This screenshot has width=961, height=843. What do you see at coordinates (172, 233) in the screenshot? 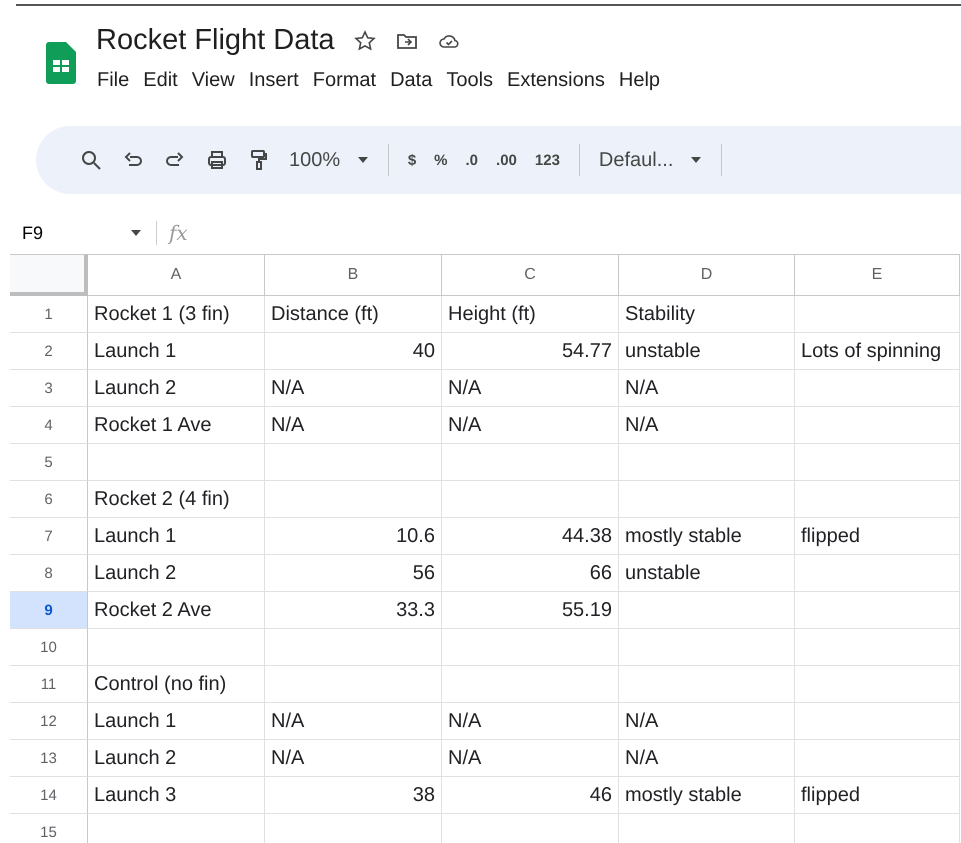
I see `formula-label: fx` at bounding box center [172, 233].